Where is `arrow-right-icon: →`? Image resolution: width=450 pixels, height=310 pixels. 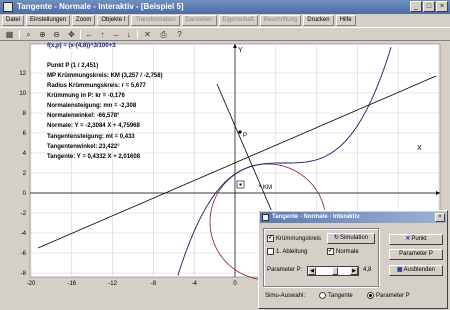
arrow-right-icon: → is located at coordinates (115, 34).